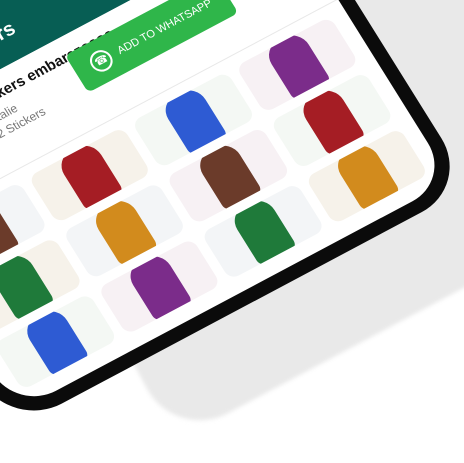 The width and height of the screenshot is (464, 463). What do you see at coordinates (165, 28) in the screenshot?
I see `add-to-whatsapp-label: ADD TO WHATSAPP` at bounding box center [165, 28].